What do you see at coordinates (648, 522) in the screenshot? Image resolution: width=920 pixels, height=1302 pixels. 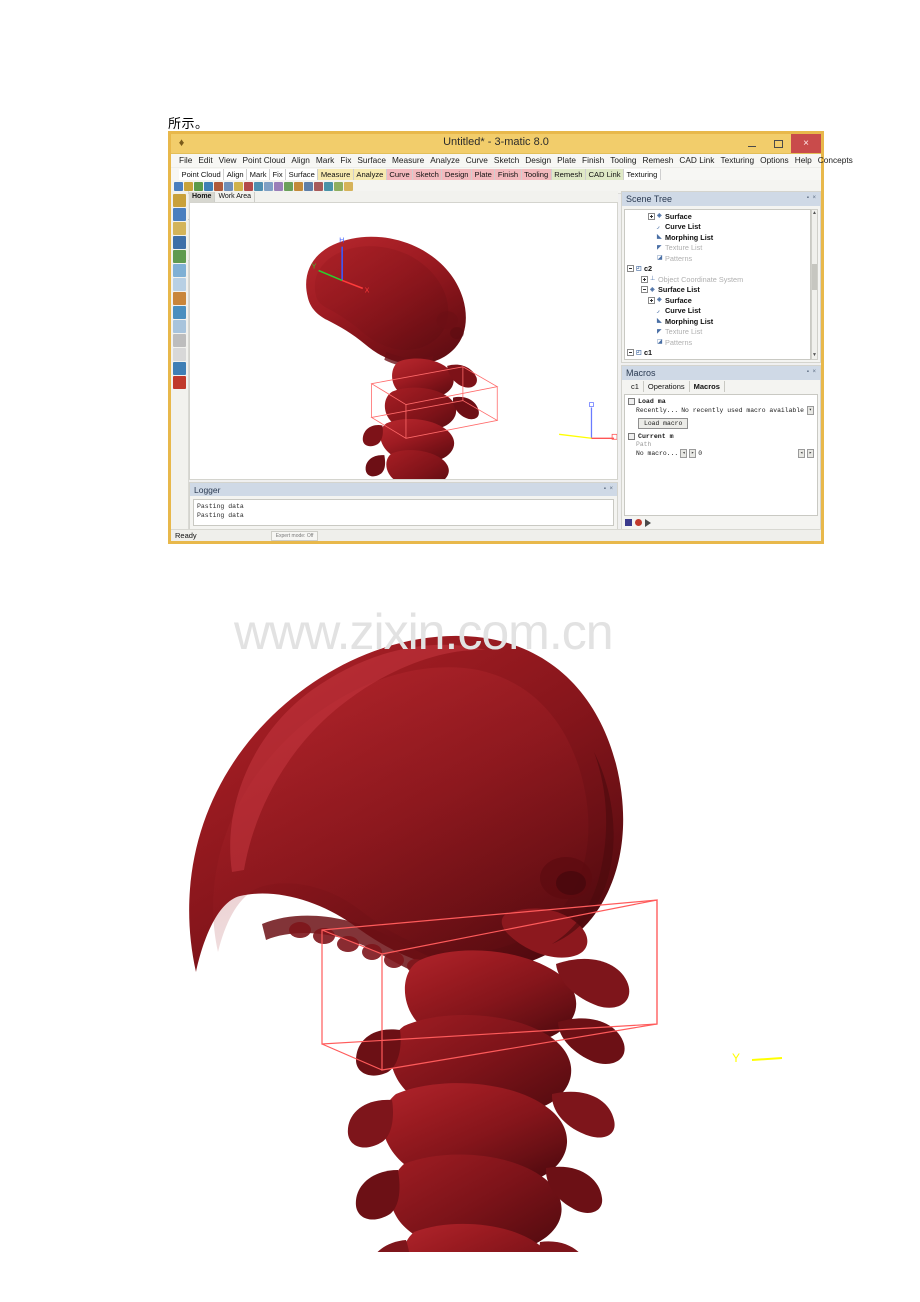 I see `play-icon` at bounding box center [648, 522].